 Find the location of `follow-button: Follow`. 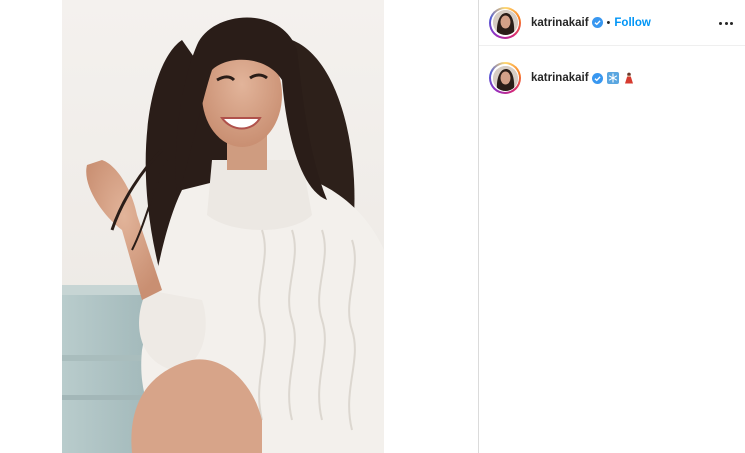

follow-button: Follow is located at coordinates (632, 23).